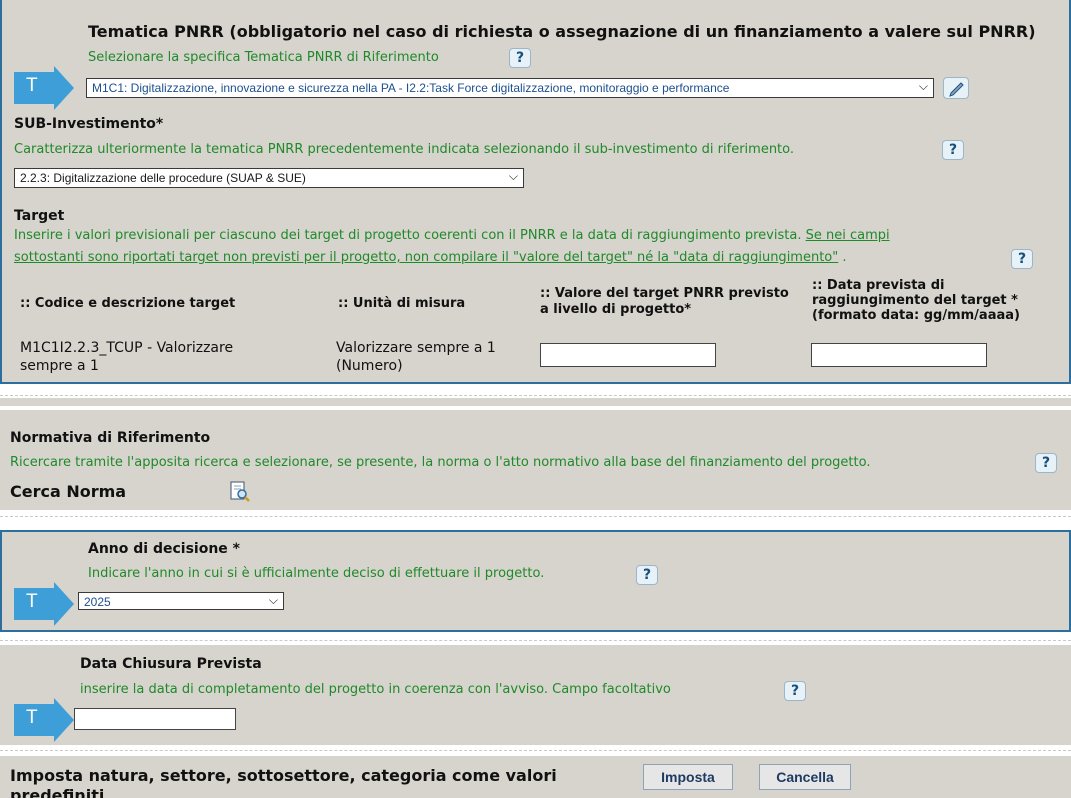  Describe the element at coordinates (68, 491) in the screenshot. I see `cerca-norma-label: Cerca Norma` at that location.